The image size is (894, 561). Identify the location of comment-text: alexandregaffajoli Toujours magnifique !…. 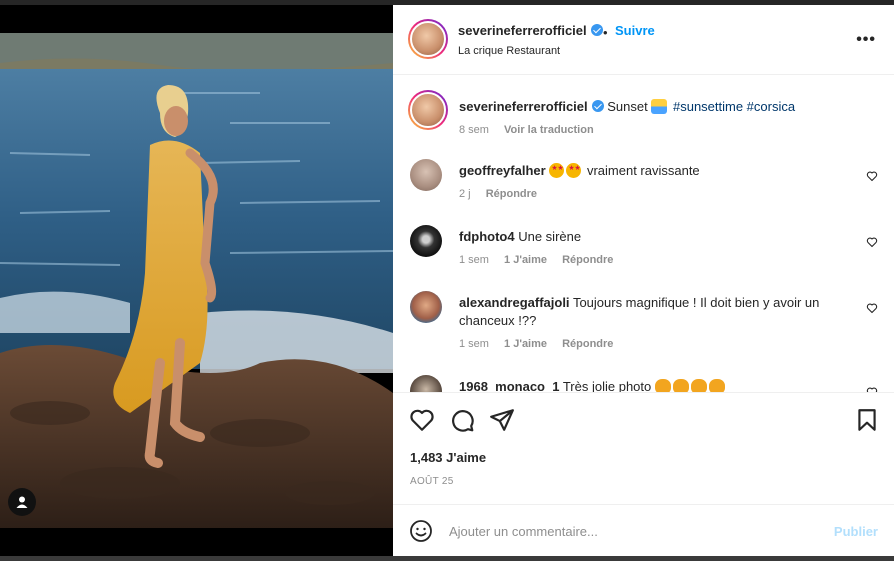
(656, 312).